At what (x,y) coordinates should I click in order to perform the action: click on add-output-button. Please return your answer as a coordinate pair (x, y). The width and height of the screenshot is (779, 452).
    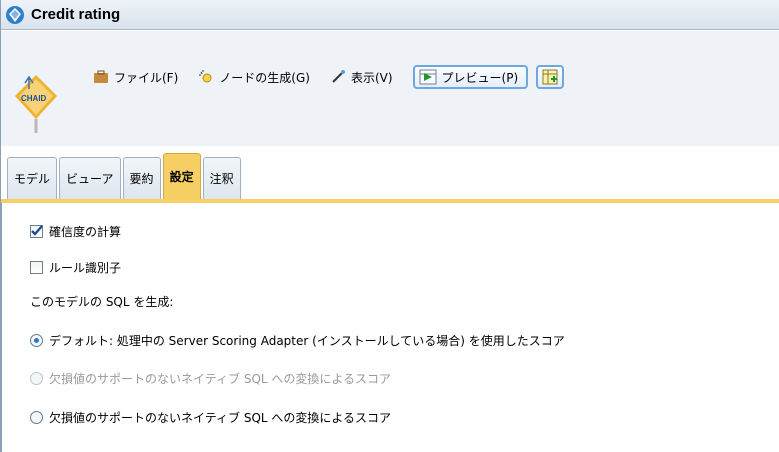
    Looking at the image, I should click on (550, 77).